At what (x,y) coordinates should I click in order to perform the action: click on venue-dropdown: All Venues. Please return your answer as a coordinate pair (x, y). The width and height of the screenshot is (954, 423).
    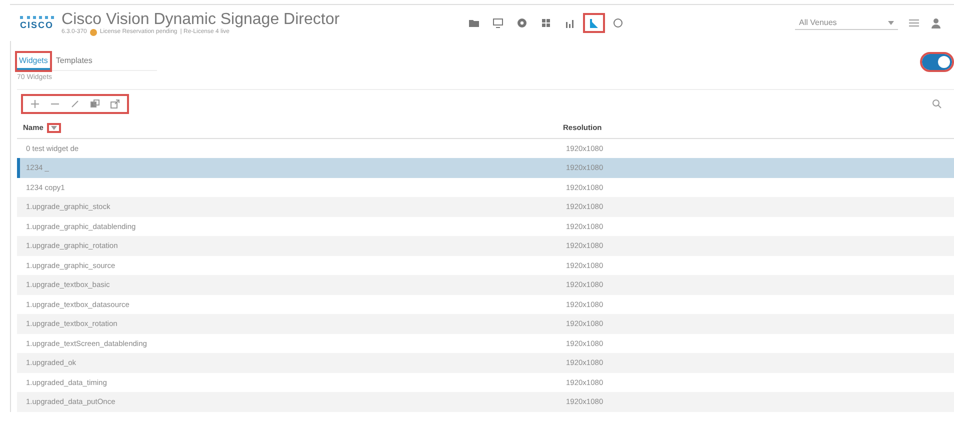
    Looking at the image, I should click on (846, 23).